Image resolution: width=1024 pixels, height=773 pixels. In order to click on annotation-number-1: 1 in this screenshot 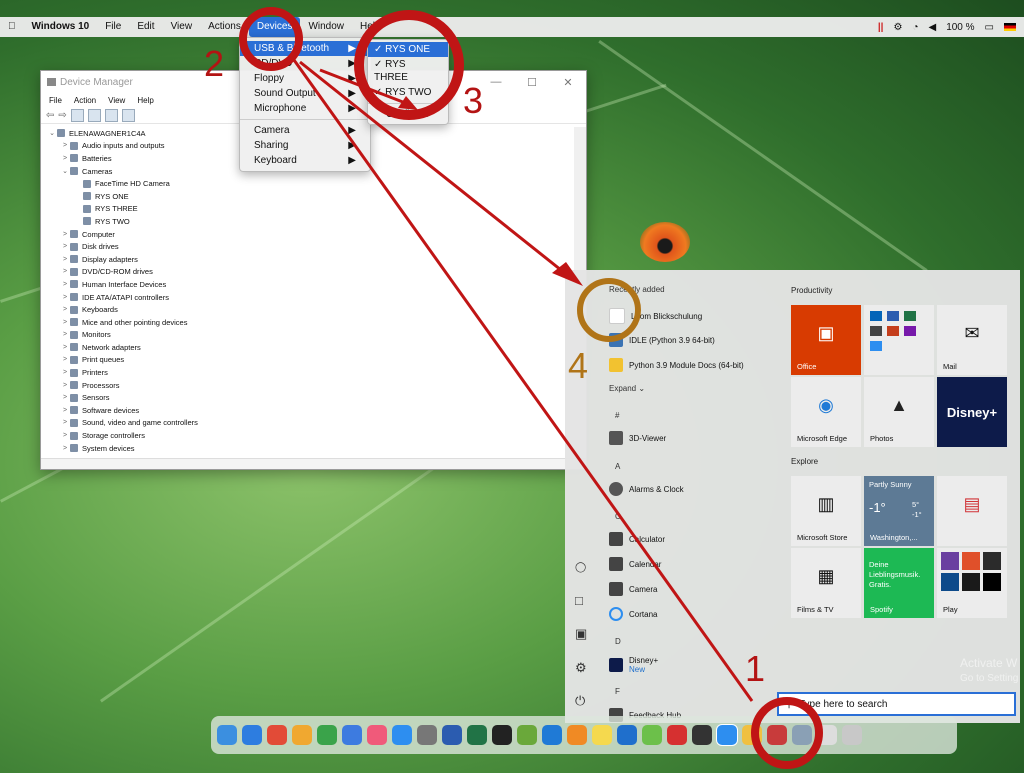, I will do `click(755, 668)`.